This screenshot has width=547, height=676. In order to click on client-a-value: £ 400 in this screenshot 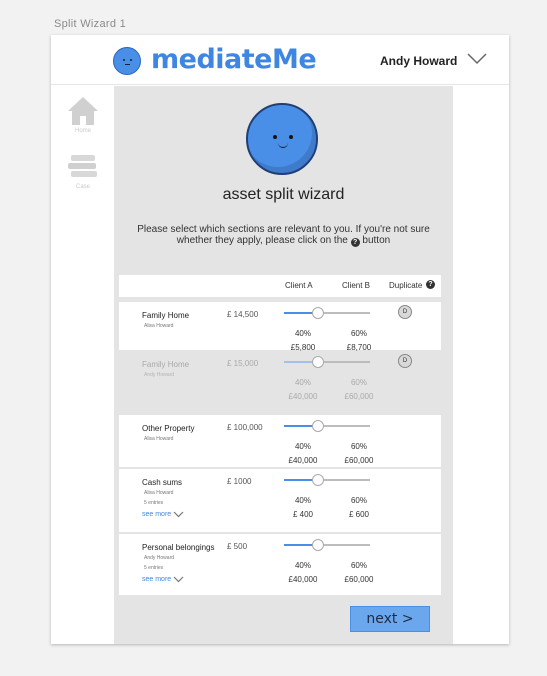, I will do `click(303, 514)`.